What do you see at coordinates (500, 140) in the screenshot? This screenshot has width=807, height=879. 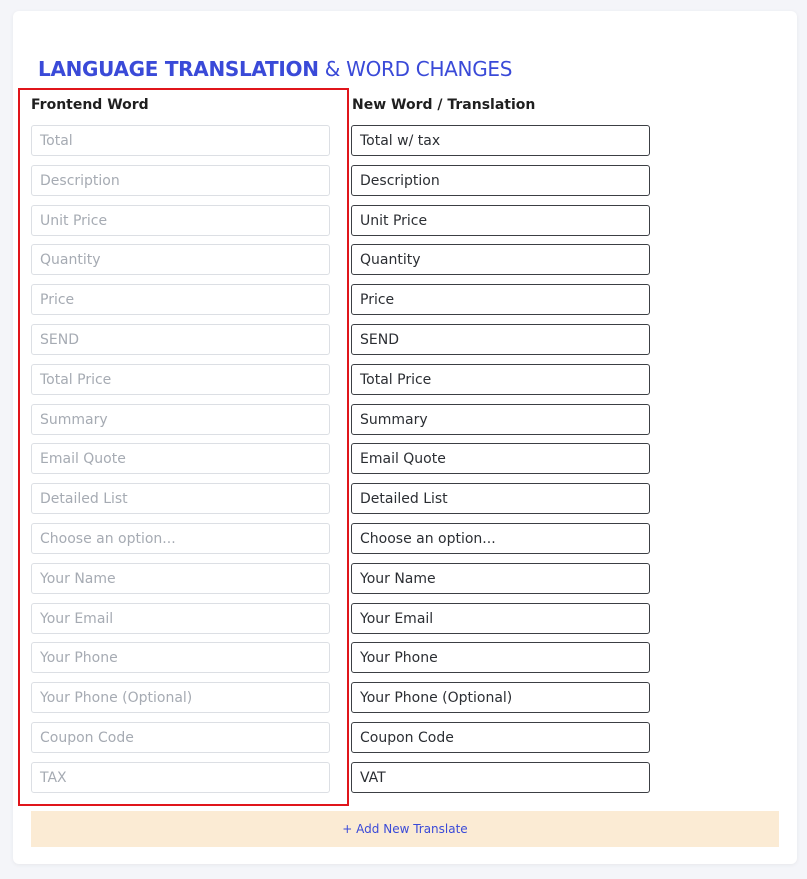 I see `translation-input: Total w/ tax` at bounding box center [500, 140].